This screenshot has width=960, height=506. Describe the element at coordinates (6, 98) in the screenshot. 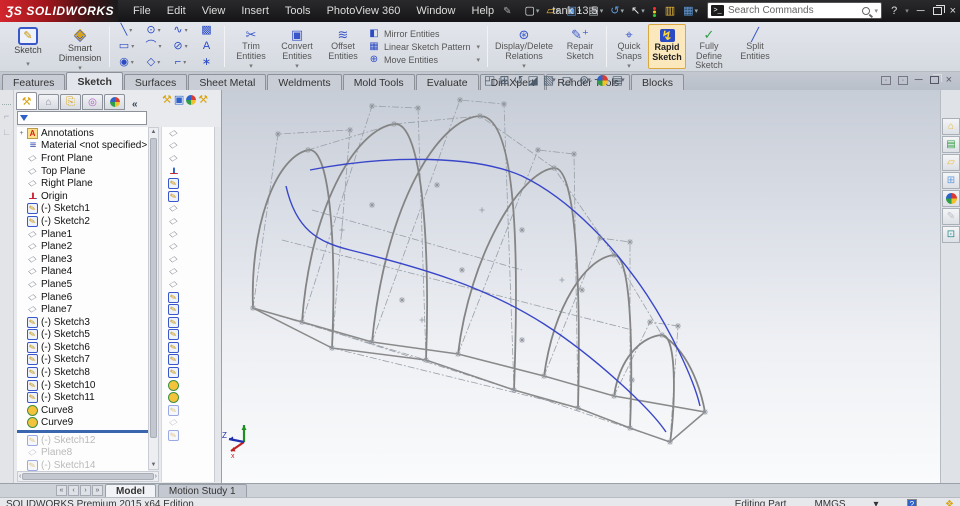

I see `toolbar-grip` at that location.